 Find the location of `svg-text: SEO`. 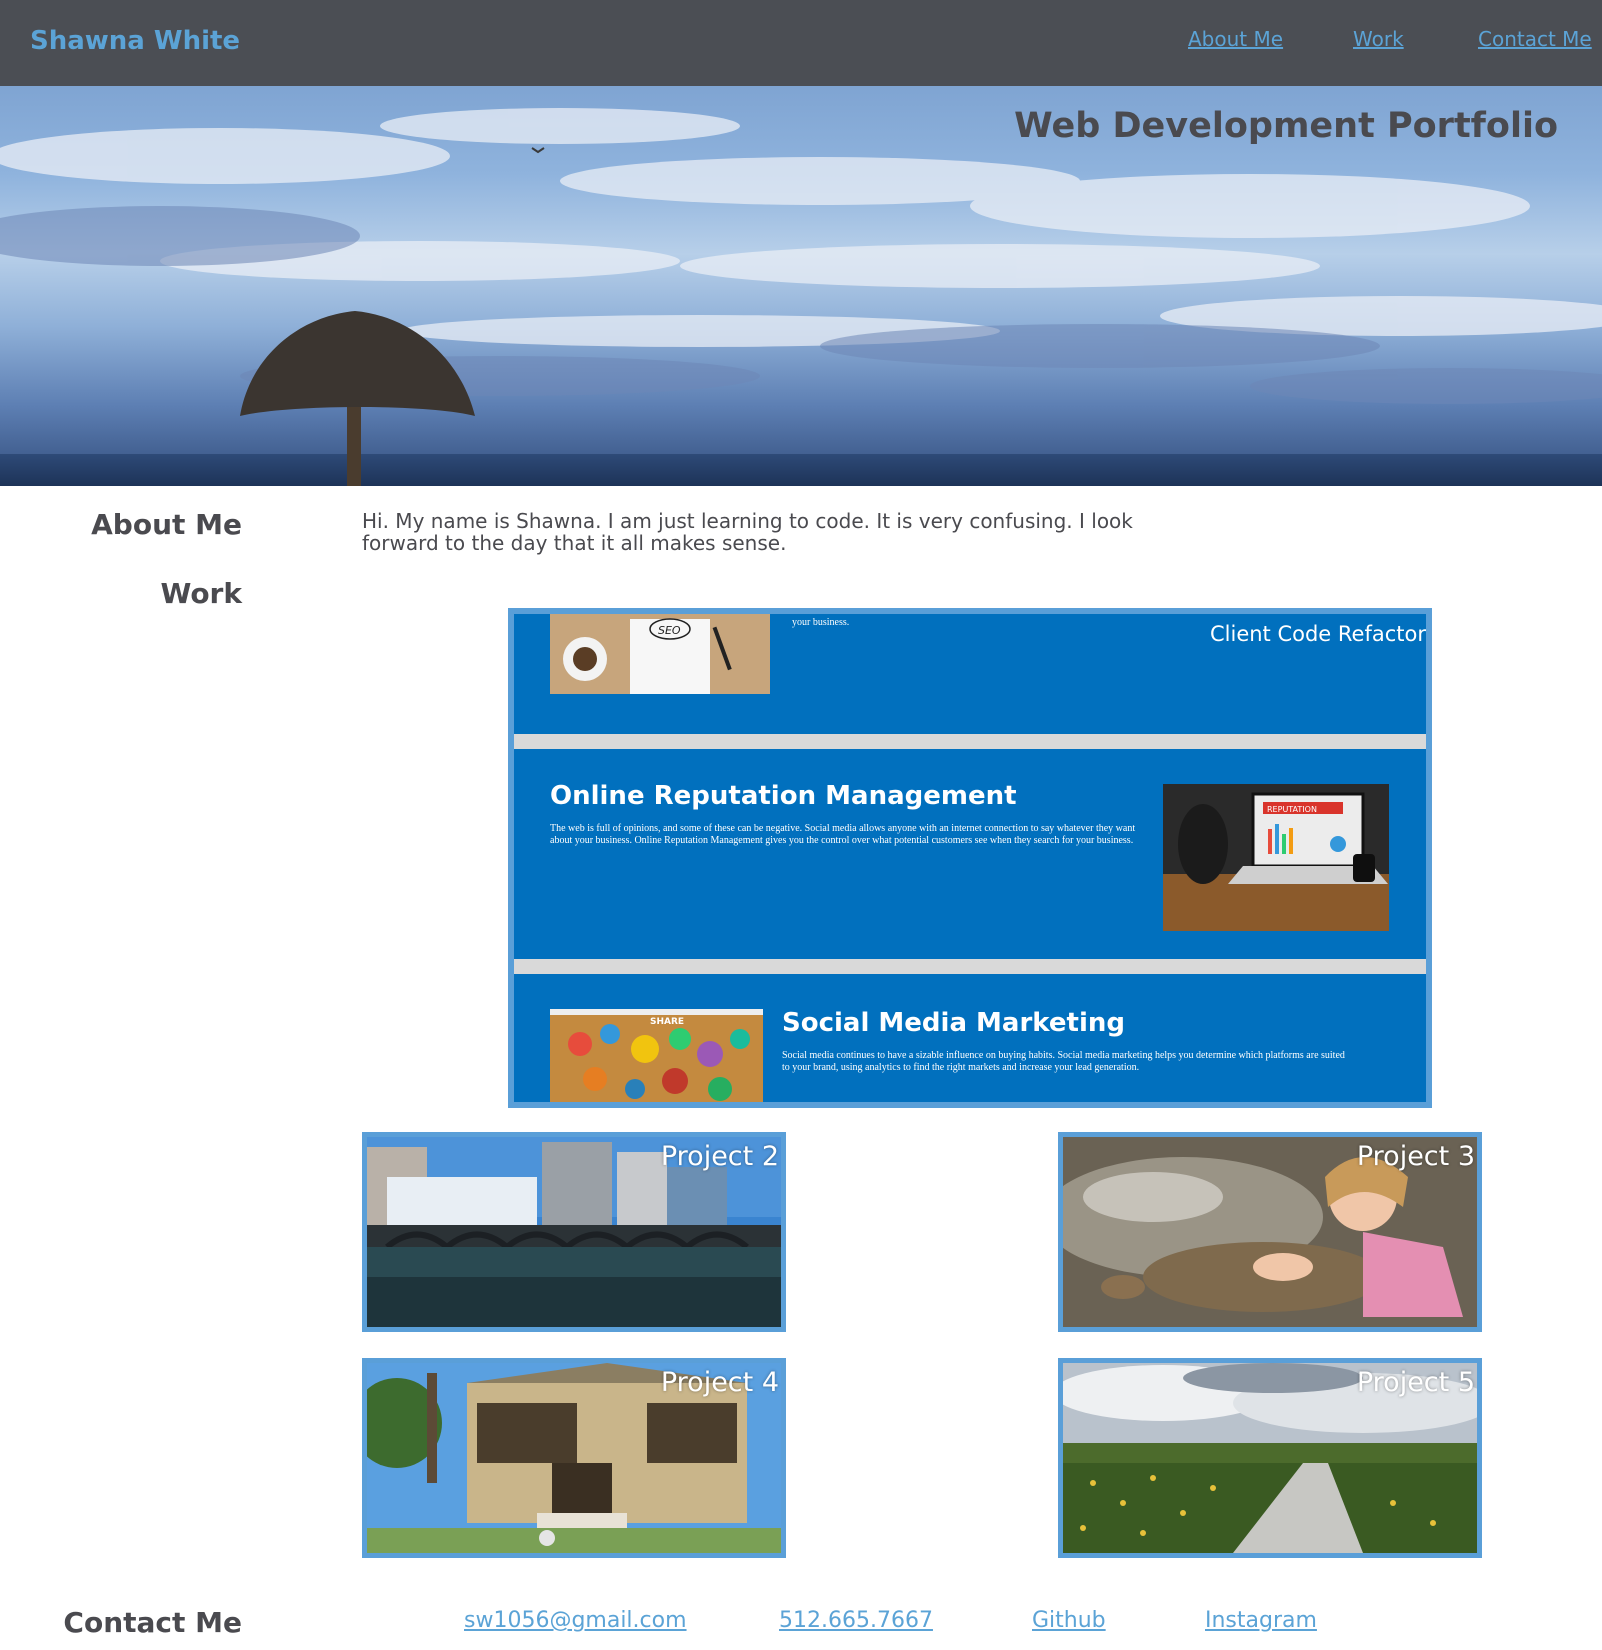

svg-text: SEO is located at coordinates (669, 630).